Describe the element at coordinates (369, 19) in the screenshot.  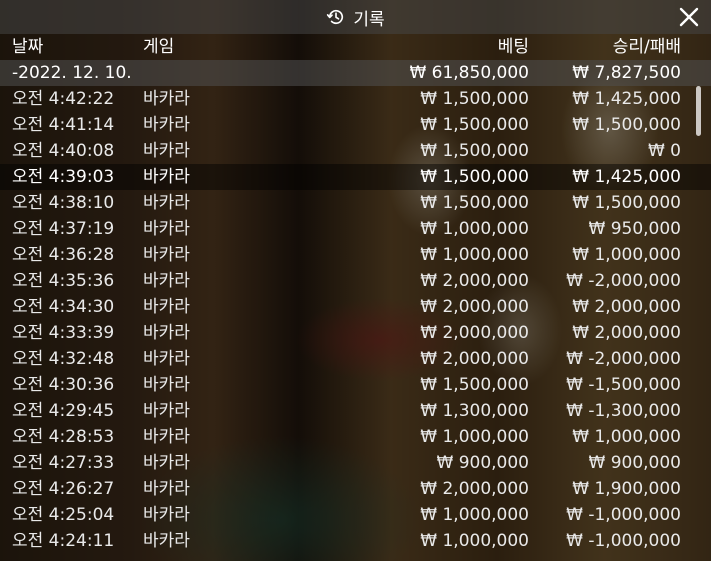
I see `window-title: 기록` at that location.